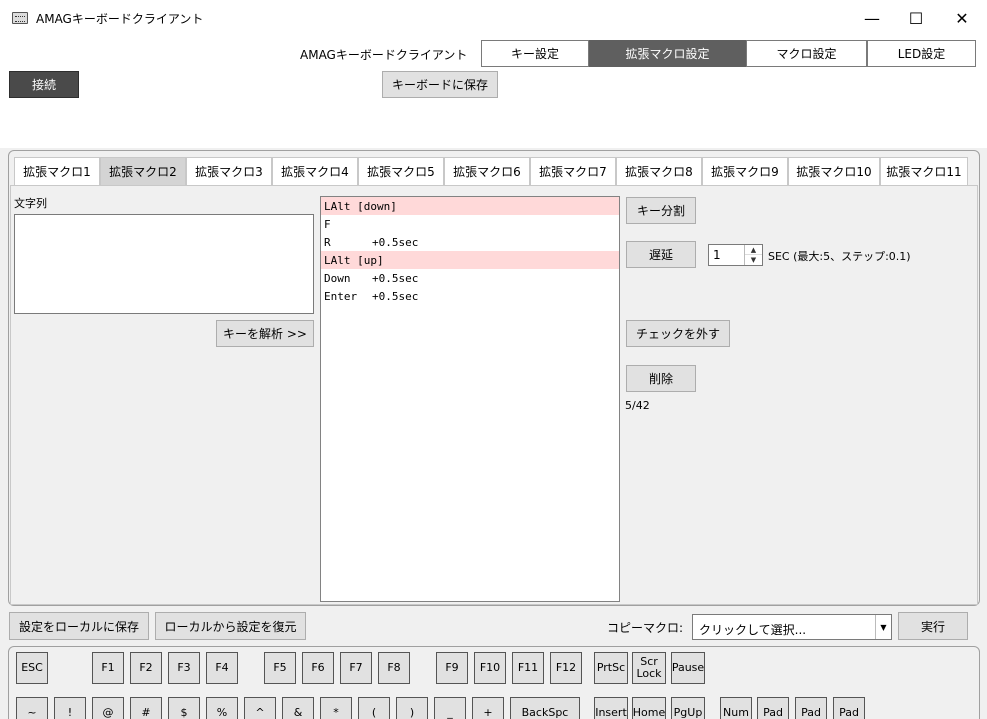 Image resolution: width=987 pixels, height=719 pixels. I want to click on minimize-button: —, so click(872, 18).